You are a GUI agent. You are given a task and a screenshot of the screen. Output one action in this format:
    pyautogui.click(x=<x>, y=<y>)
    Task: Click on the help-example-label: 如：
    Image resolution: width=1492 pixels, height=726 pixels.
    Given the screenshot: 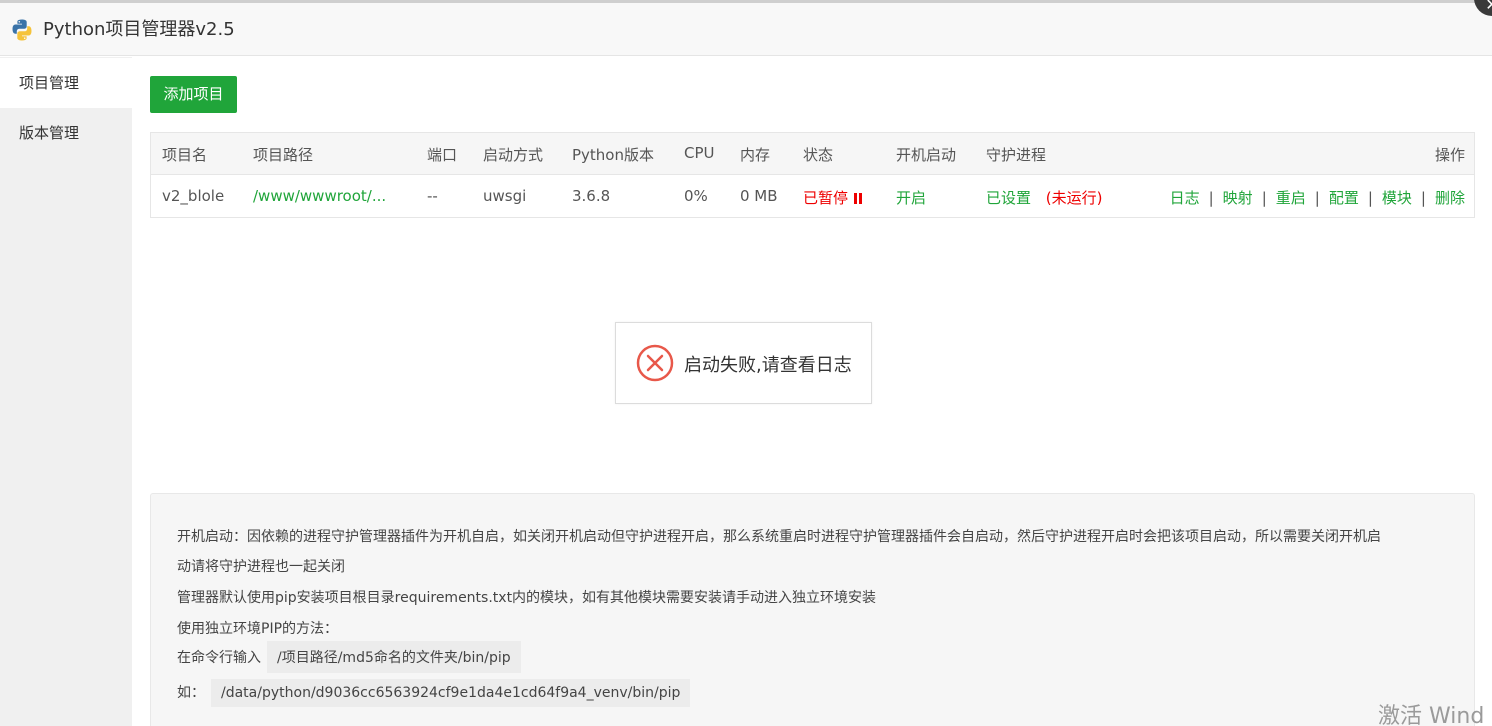 What is the action you would take?
    pyautogui.click(x=191, y=693)
    